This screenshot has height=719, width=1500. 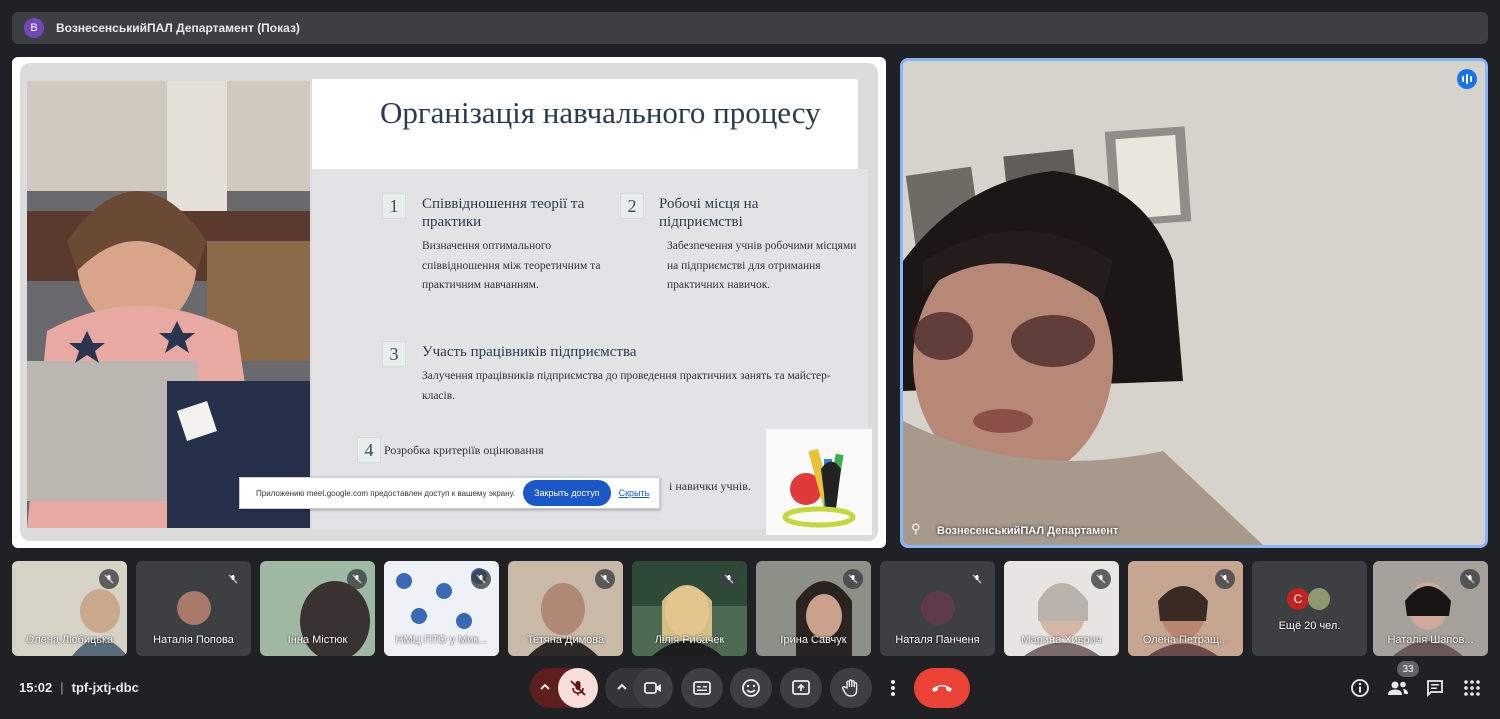 I want to click on slide-photo, so click(x=168, y=304).